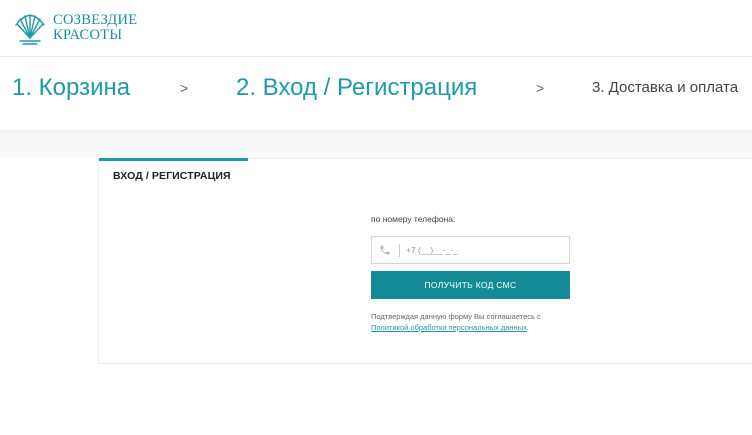 The image size is (752, 435). What do you see at coordinates (665, 87) in the screenshot?
I see `step-delivery-payment: 3. Доставка и оплата` at bounding box center [665, 87].